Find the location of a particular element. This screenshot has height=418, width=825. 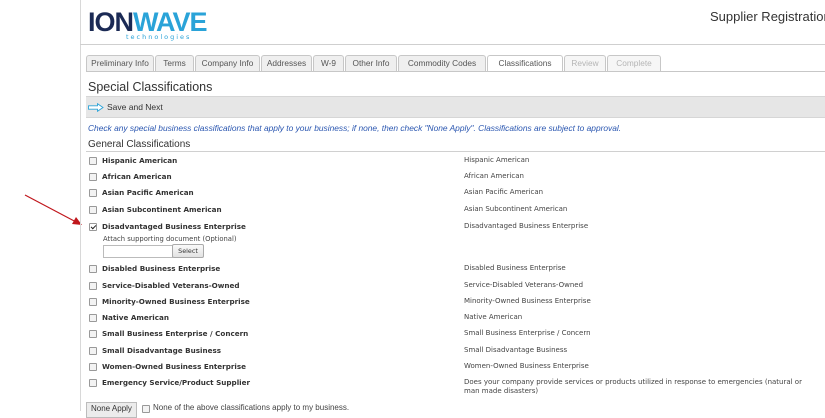

arrow-right-icon is located at coordinates (96, 107).